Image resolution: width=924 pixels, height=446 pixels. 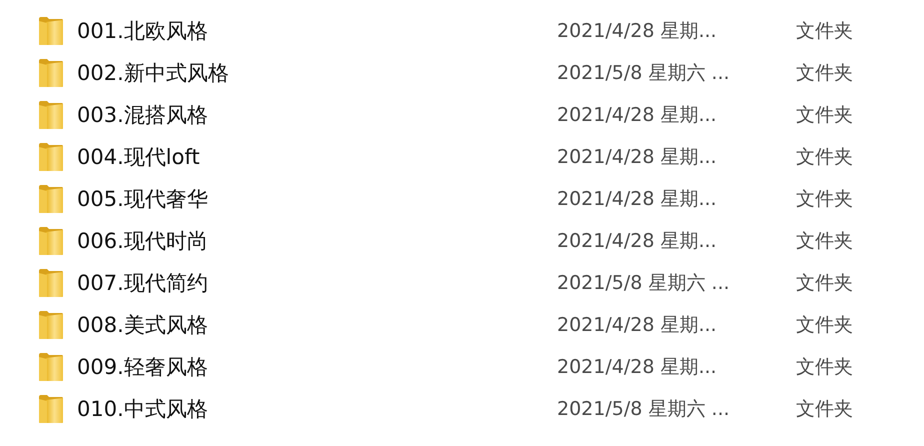 I want to click on folder-name: 004.现代loft, so click(x=317, y=157).